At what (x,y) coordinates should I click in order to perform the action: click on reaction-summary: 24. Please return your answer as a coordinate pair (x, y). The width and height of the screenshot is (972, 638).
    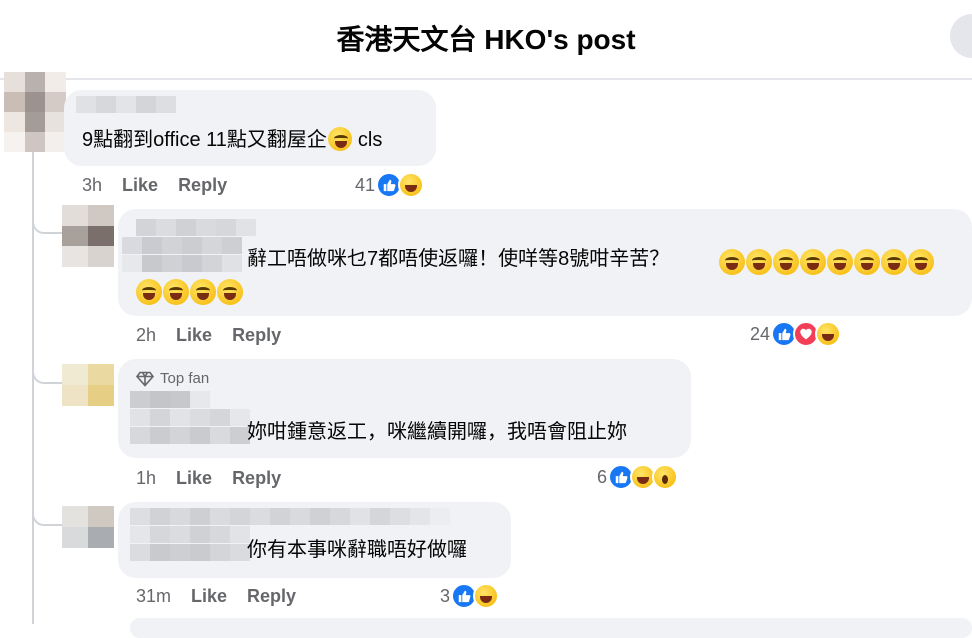
    Looking at the image, I should click on (796, 334).